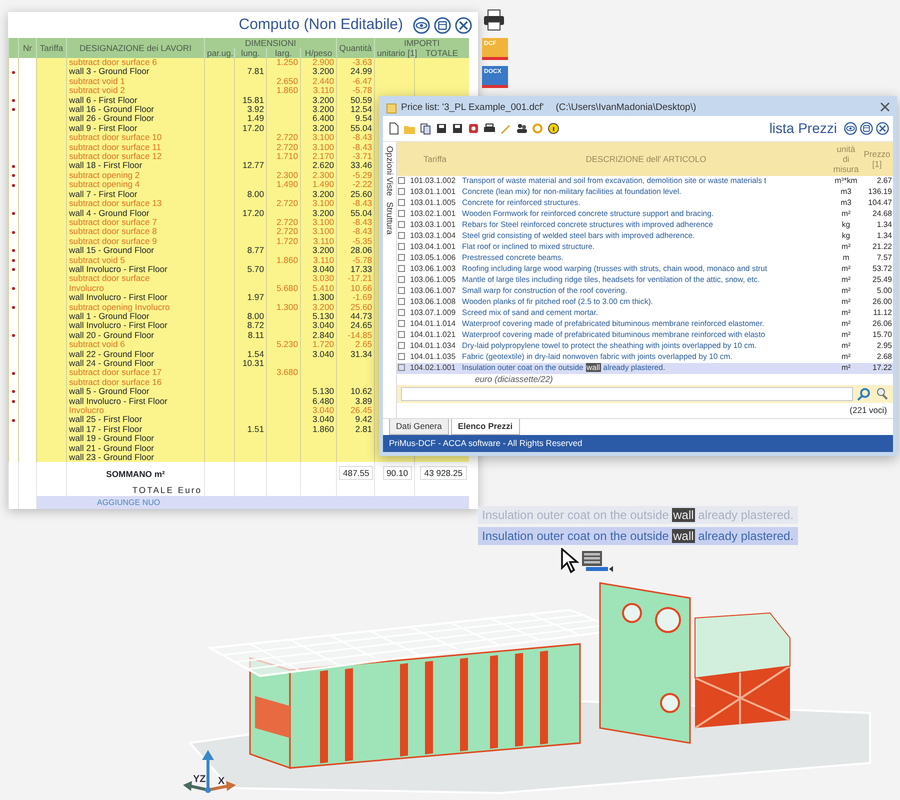 The width and height of the screenshot is (900, 800). What do you see at coordinates (318, 166) in the screenshot?
I see `table-cell: 2.620` at bounding box center [318, 166].